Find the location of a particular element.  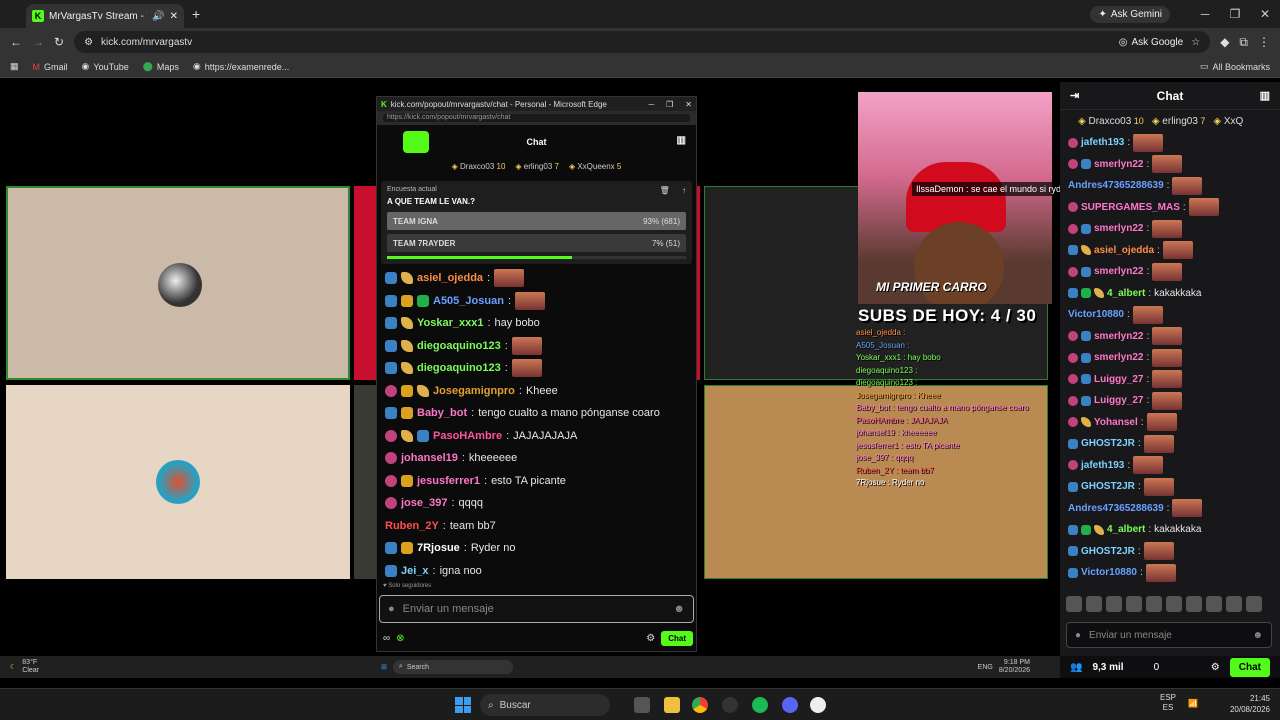

url-bar: ⚙ kick.com/mrvargastv ◎ Ask Google ☆ is located at coordinates (642, 42).